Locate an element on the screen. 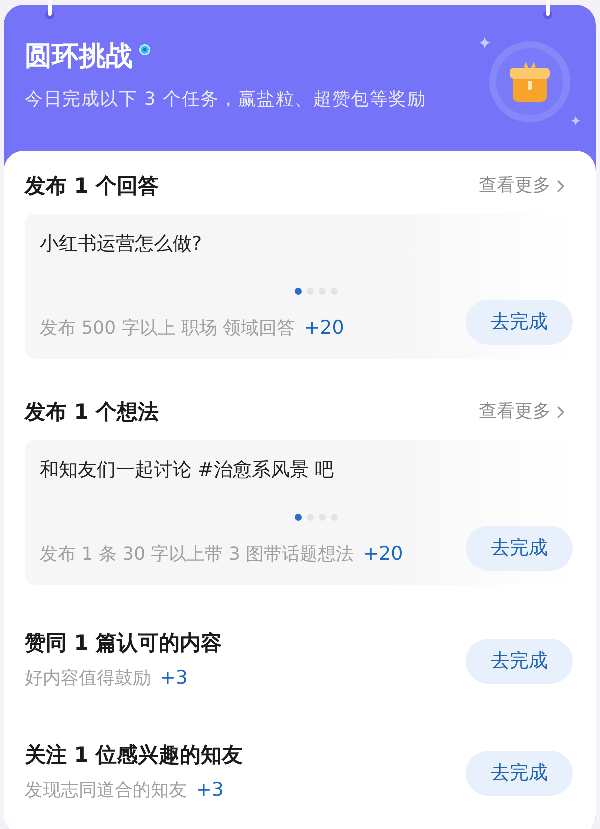  challenge-title: 圆环挑战 is located at coordinates (79, 57).